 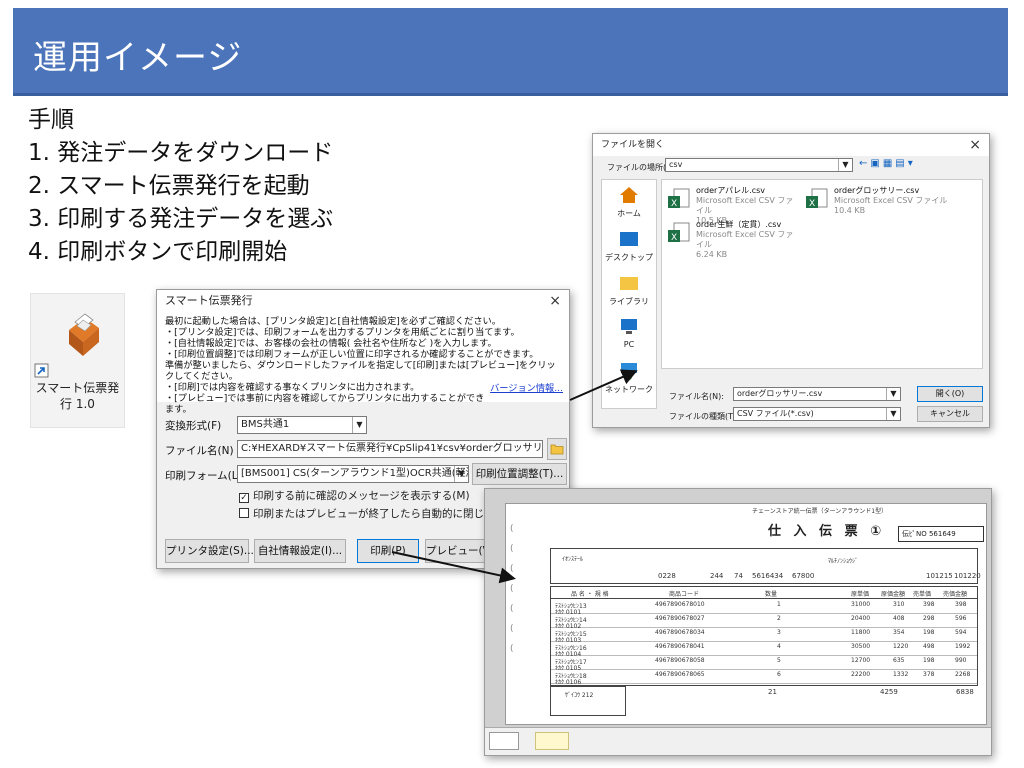 I want to click on place-desktop: デスクトップ, so click(x=629, y=246).